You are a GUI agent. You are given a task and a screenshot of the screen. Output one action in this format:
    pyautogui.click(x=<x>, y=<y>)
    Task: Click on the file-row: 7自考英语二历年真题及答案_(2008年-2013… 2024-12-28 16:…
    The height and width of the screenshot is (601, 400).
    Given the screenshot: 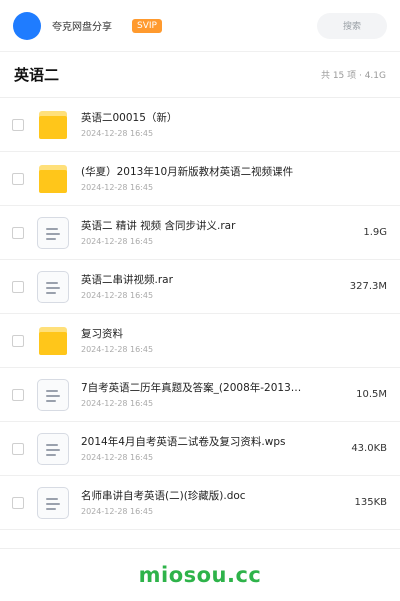 What is the action you would take?
    pyautogui.click(x=200, y=395)
    